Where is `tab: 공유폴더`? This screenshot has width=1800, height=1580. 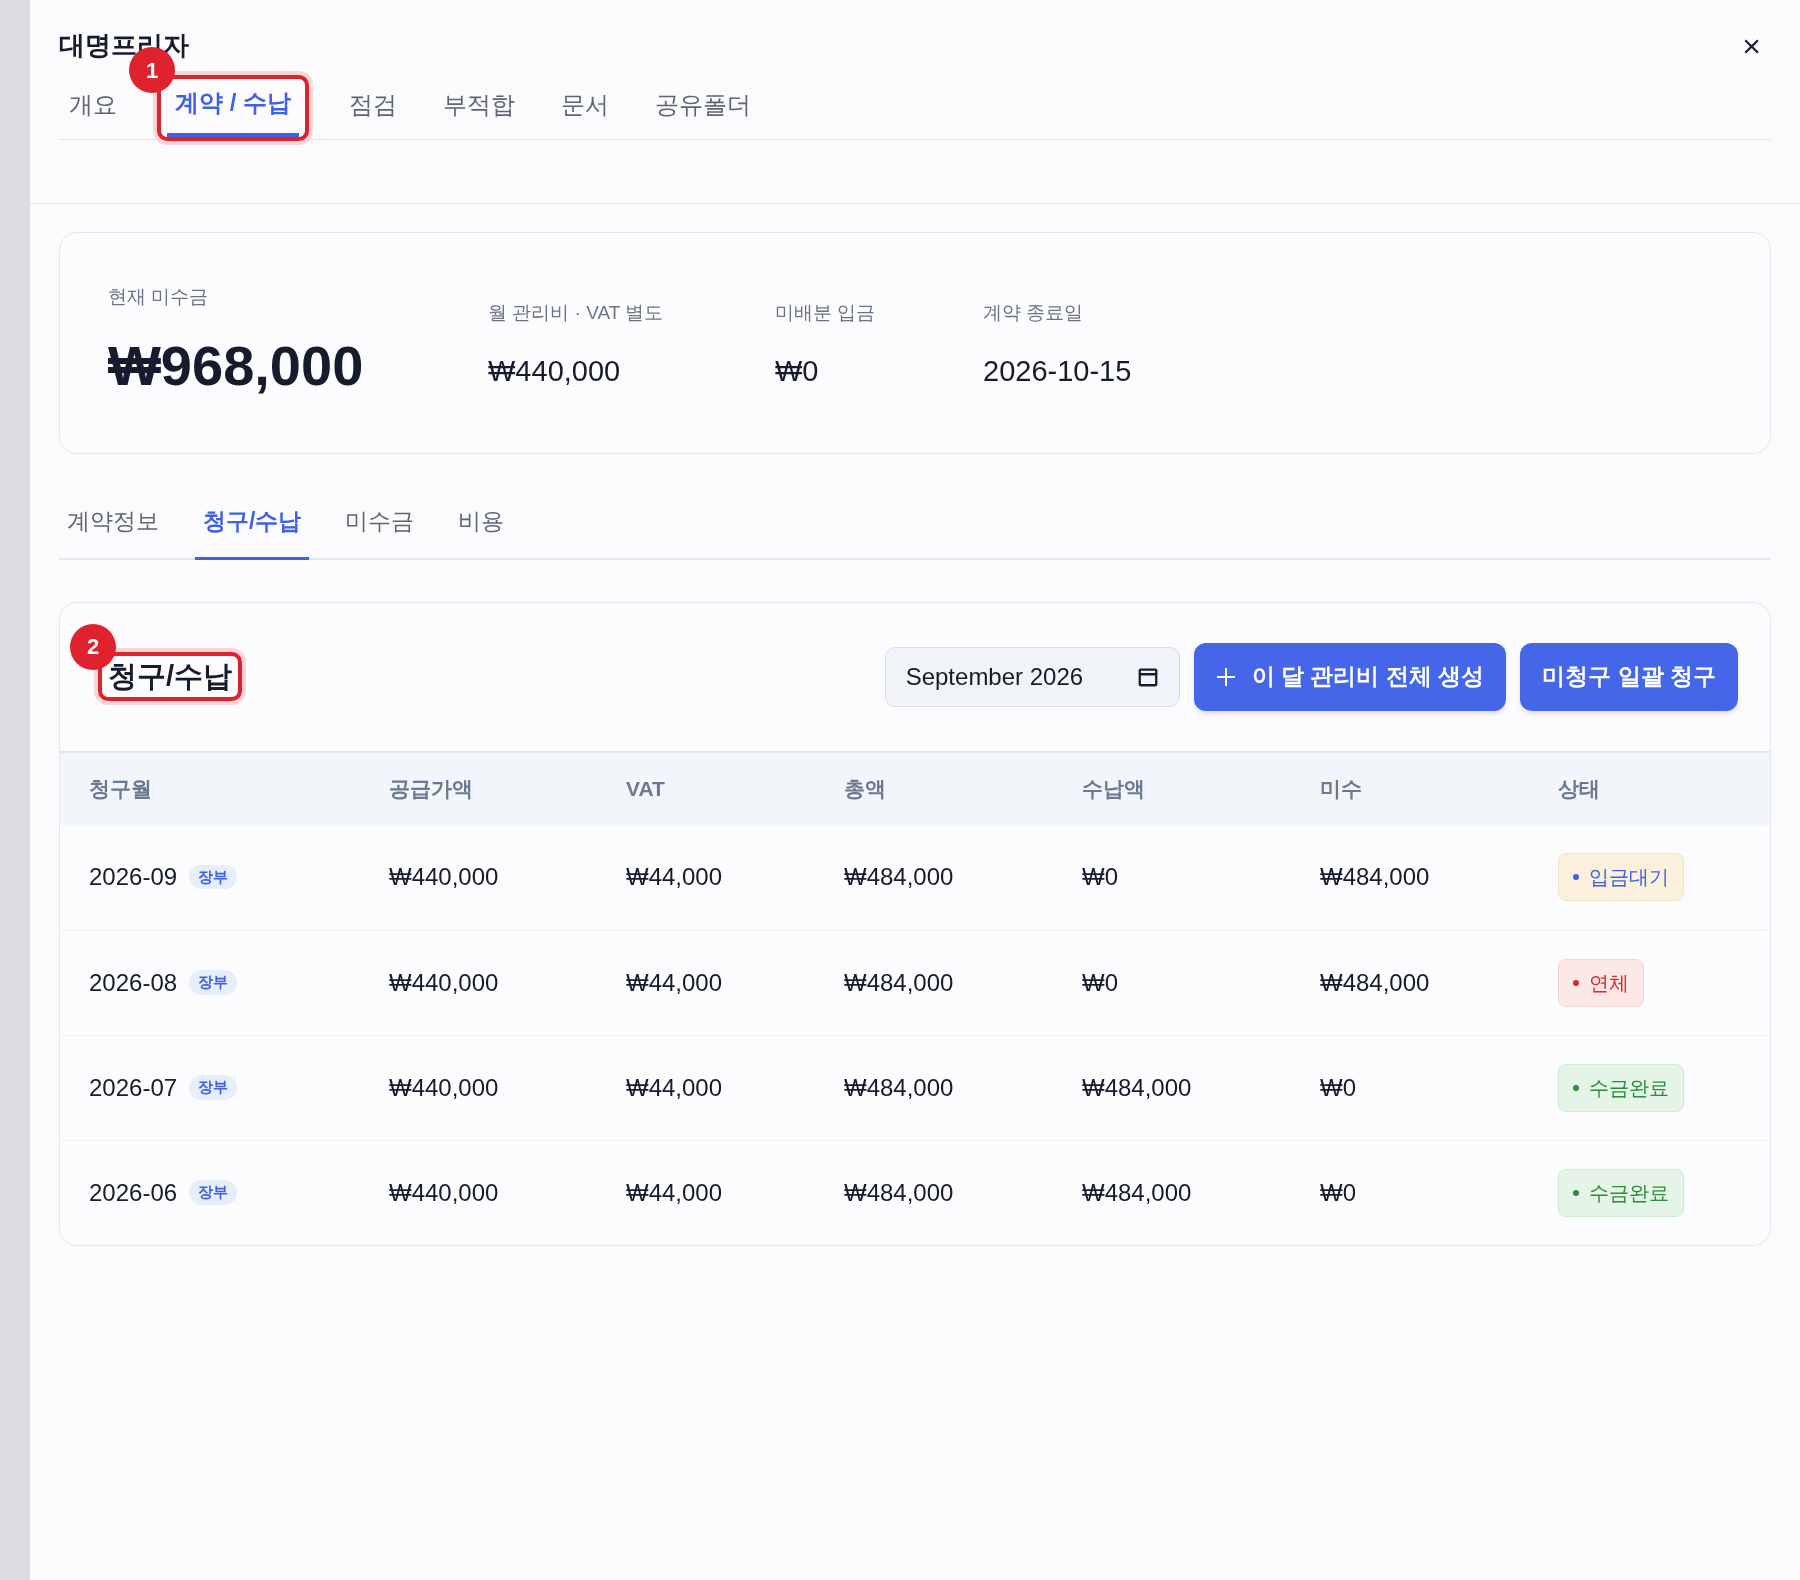 tab: 공유폴더 is located at coordinates (703, 106).